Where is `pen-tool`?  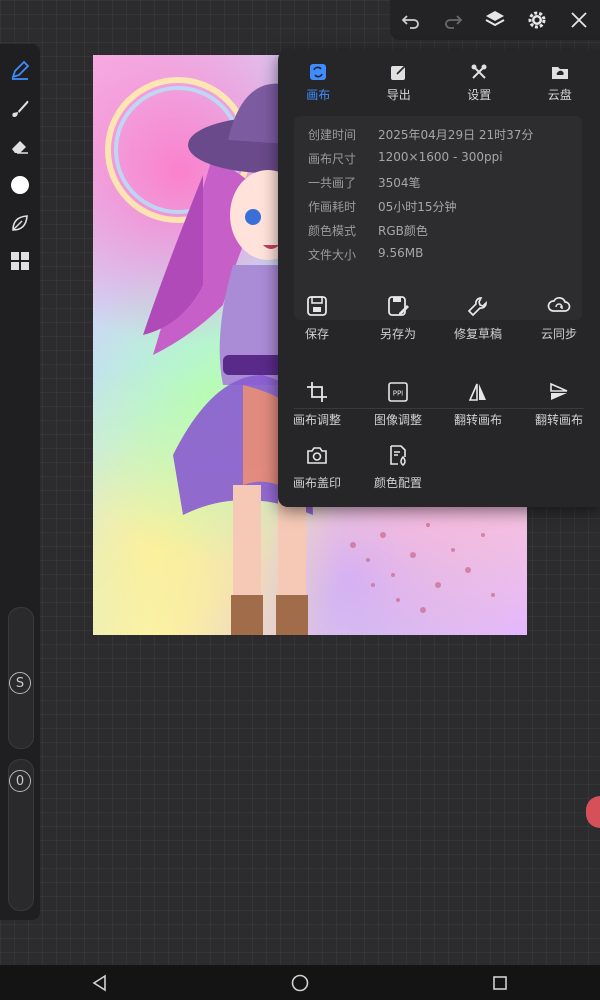
pen-tool is located at coordinates (20, 70).